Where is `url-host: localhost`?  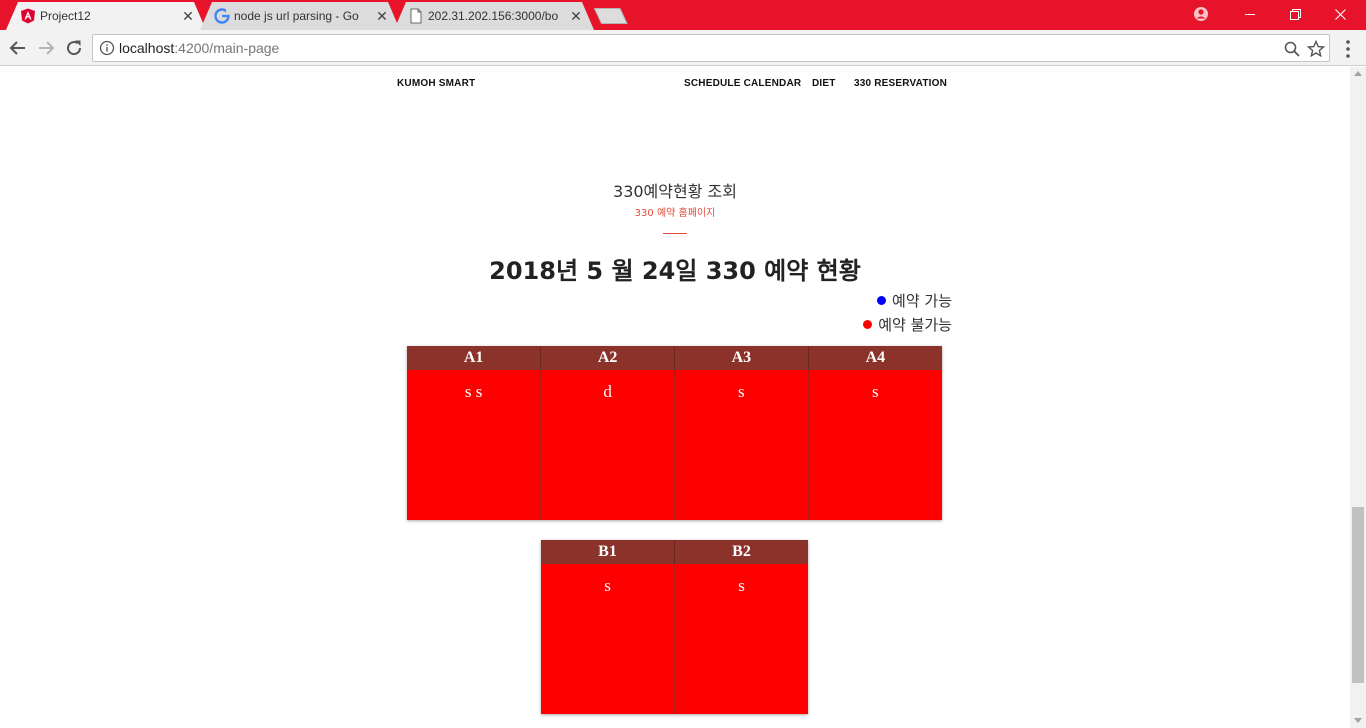
url-host: localhost is located at coordinates (147, 48).